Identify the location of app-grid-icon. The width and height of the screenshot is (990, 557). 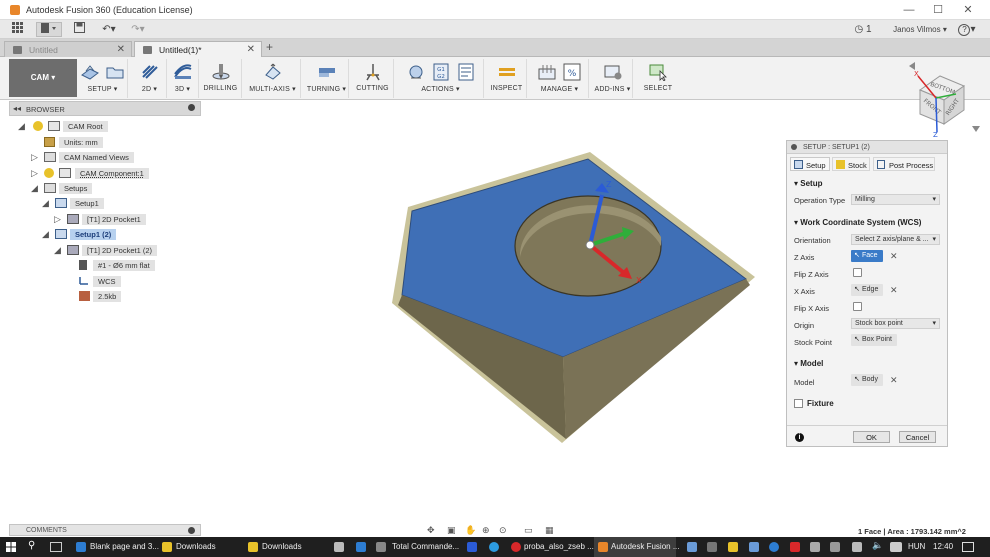
(17, 29).